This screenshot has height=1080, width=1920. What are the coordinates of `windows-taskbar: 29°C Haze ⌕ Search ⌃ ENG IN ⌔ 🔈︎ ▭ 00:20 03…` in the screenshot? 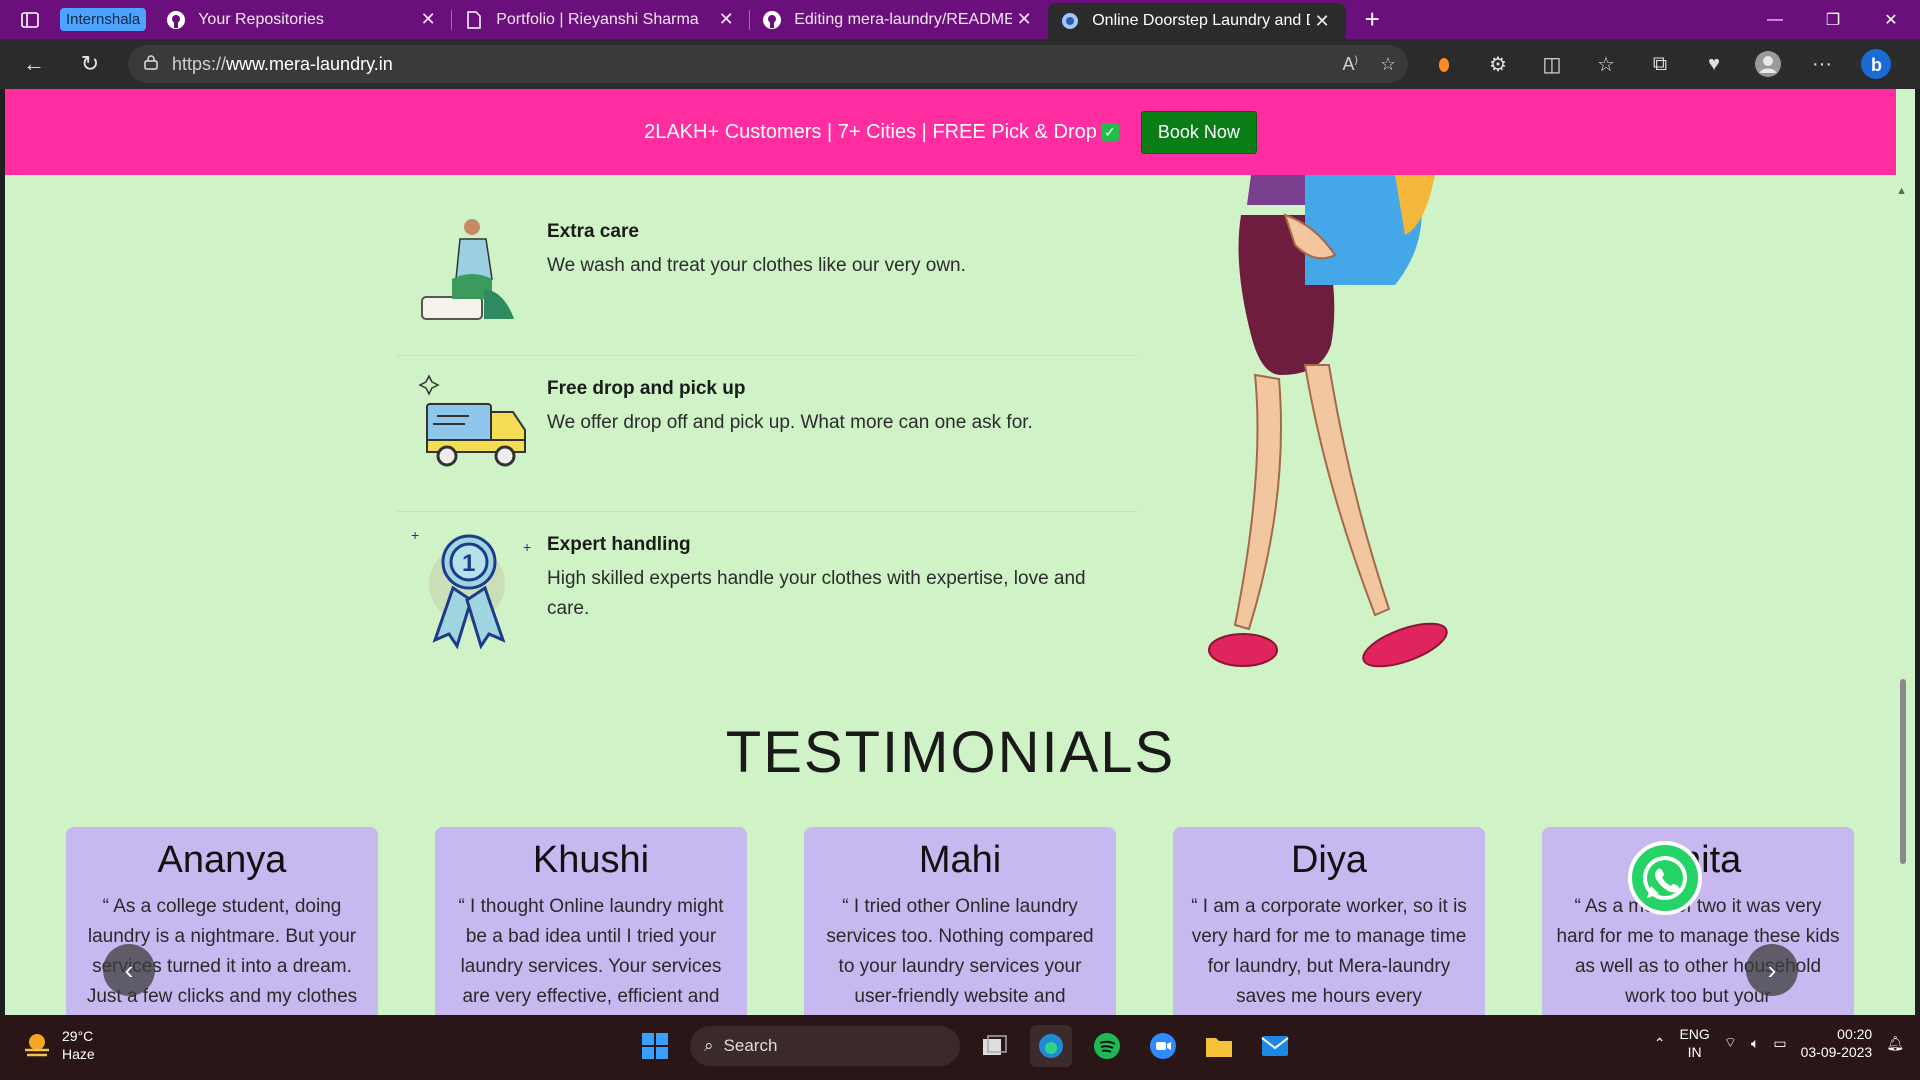 It's located at (960, 1047).